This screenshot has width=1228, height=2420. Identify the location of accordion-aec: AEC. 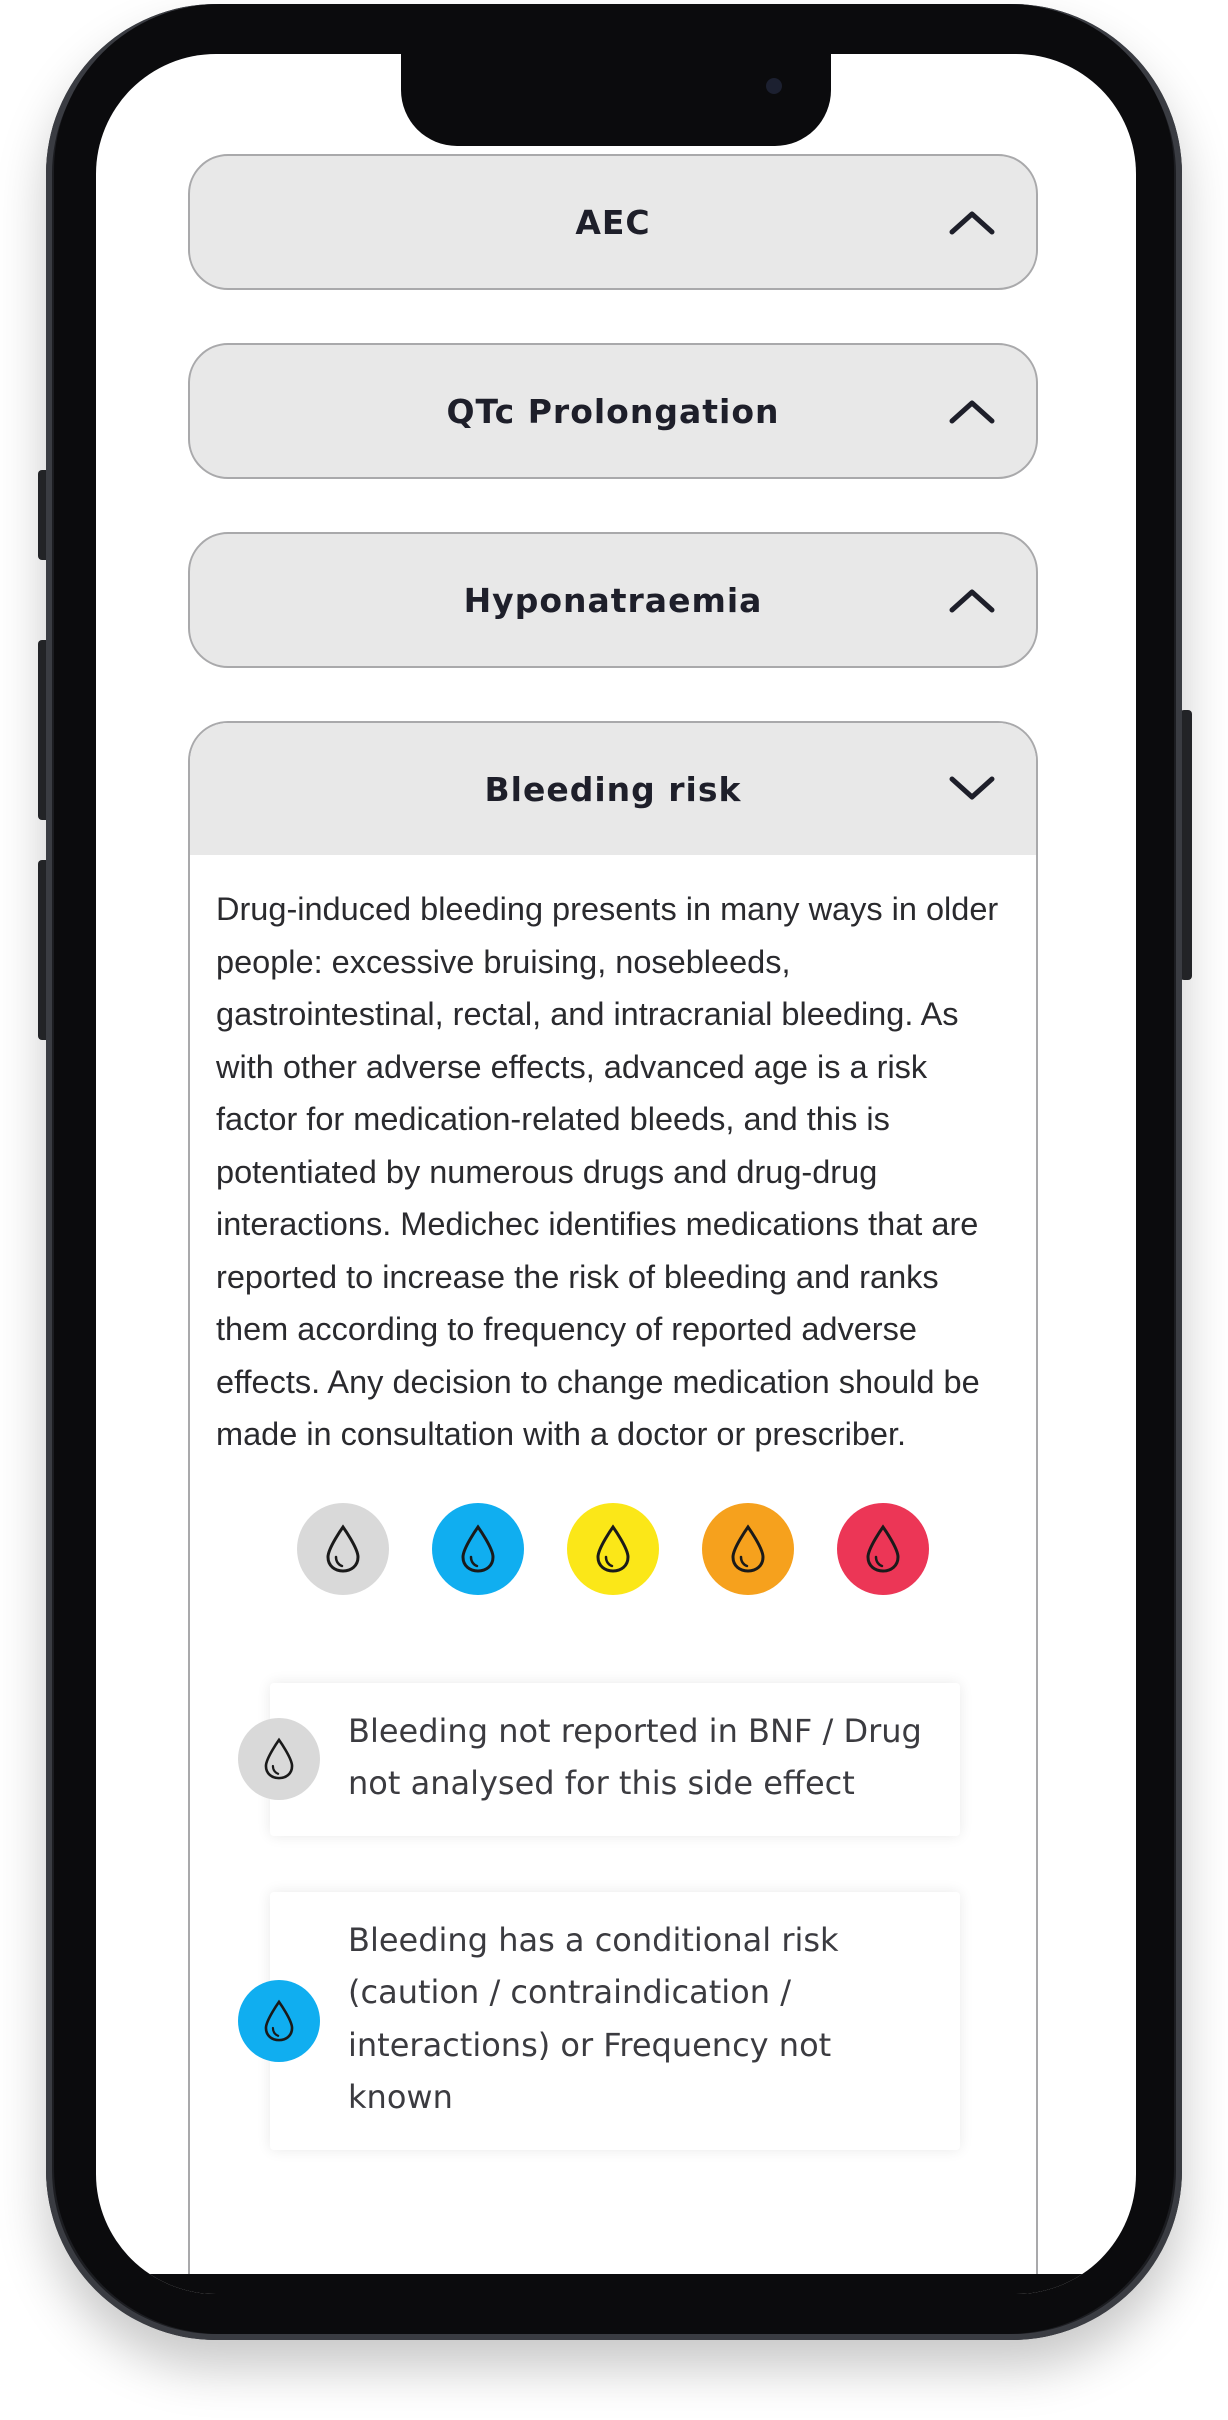
(613, 222).